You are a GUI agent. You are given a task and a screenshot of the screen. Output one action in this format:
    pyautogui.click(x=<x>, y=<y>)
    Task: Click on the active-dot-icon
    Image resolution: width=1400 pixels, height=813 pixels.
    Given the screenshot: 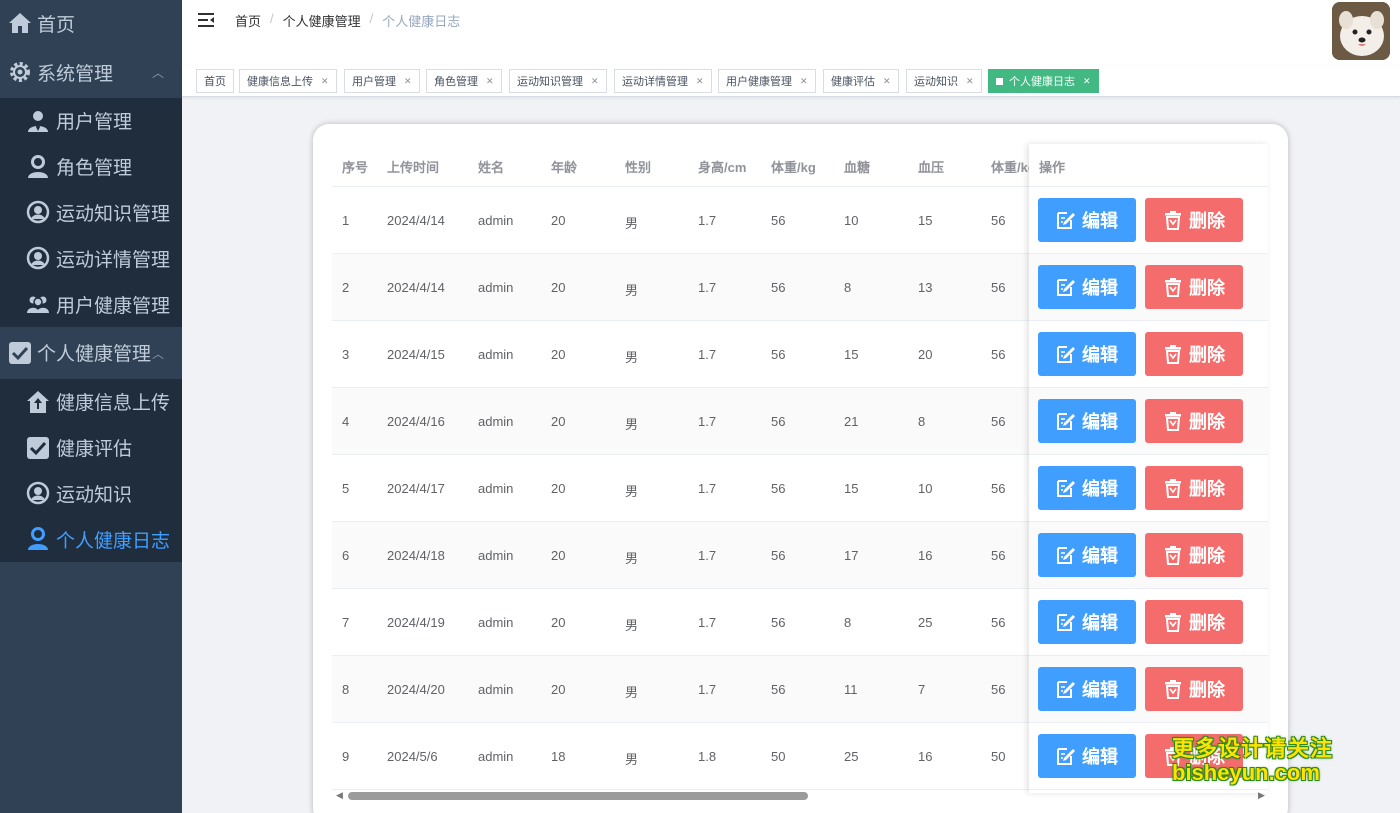 What is the action you would take?
    pyautogui.click(x=999, y=81)
    